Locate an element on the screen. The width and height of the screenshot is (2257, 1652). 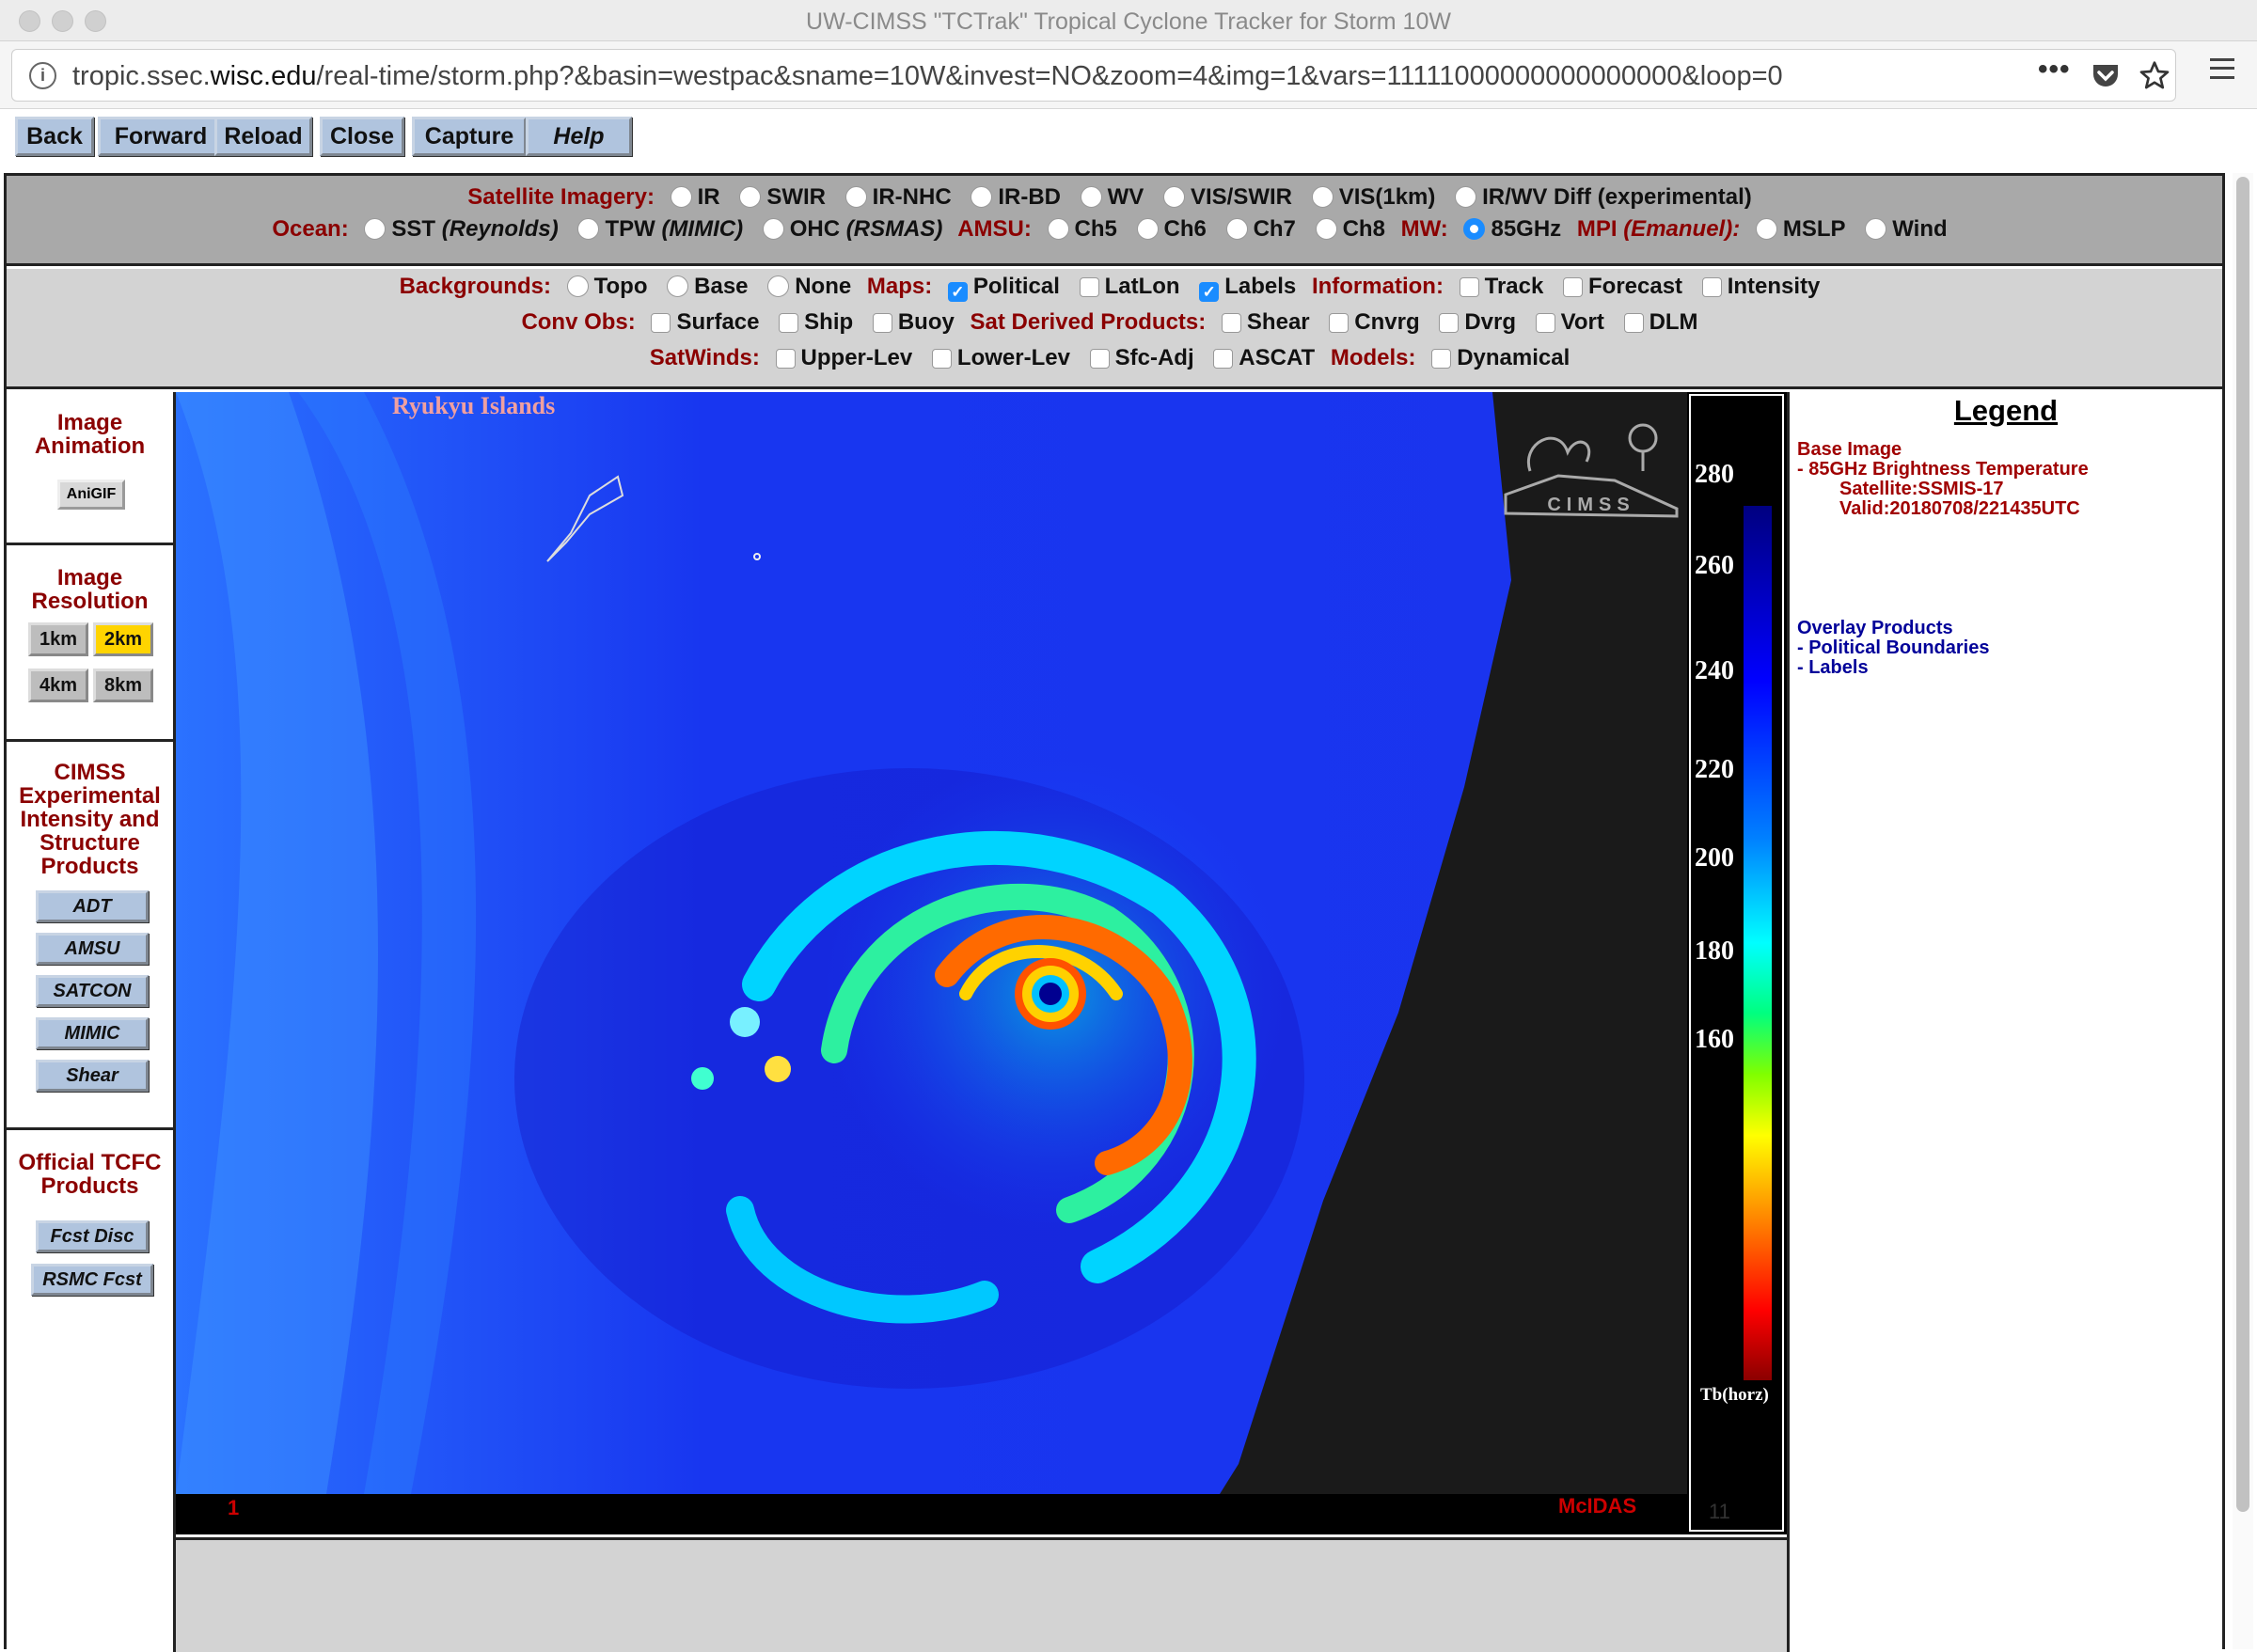
checkbox-surface is located at coordinates (661, 323).